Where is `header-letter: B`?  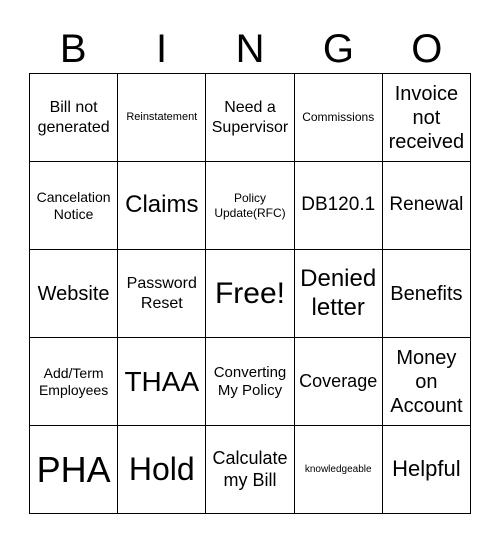
header-letter: B is located at coordinates (73, 49).